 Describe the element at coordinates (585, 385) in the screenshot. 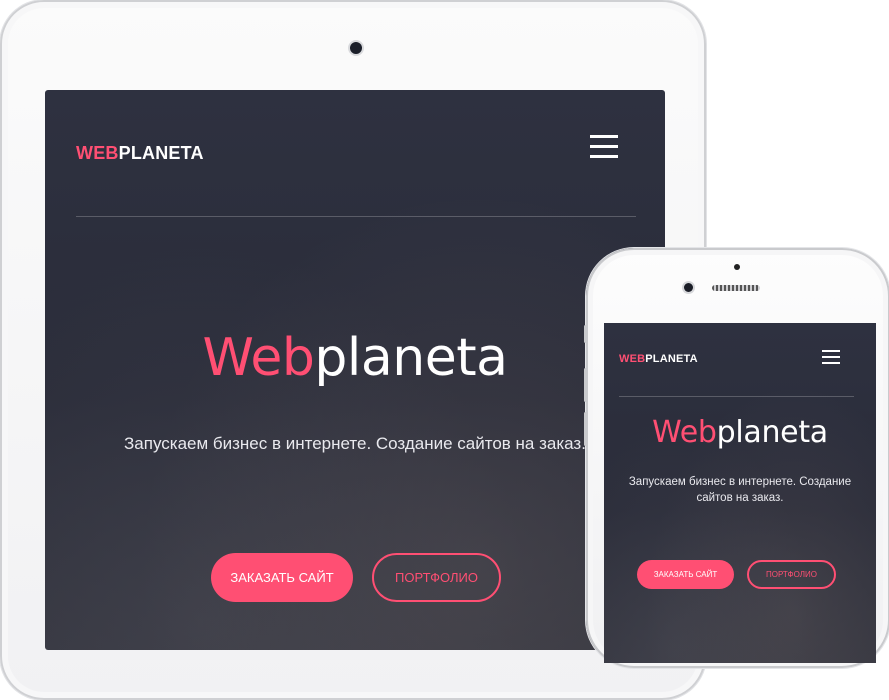

I see `phone-volume-up` at that location.